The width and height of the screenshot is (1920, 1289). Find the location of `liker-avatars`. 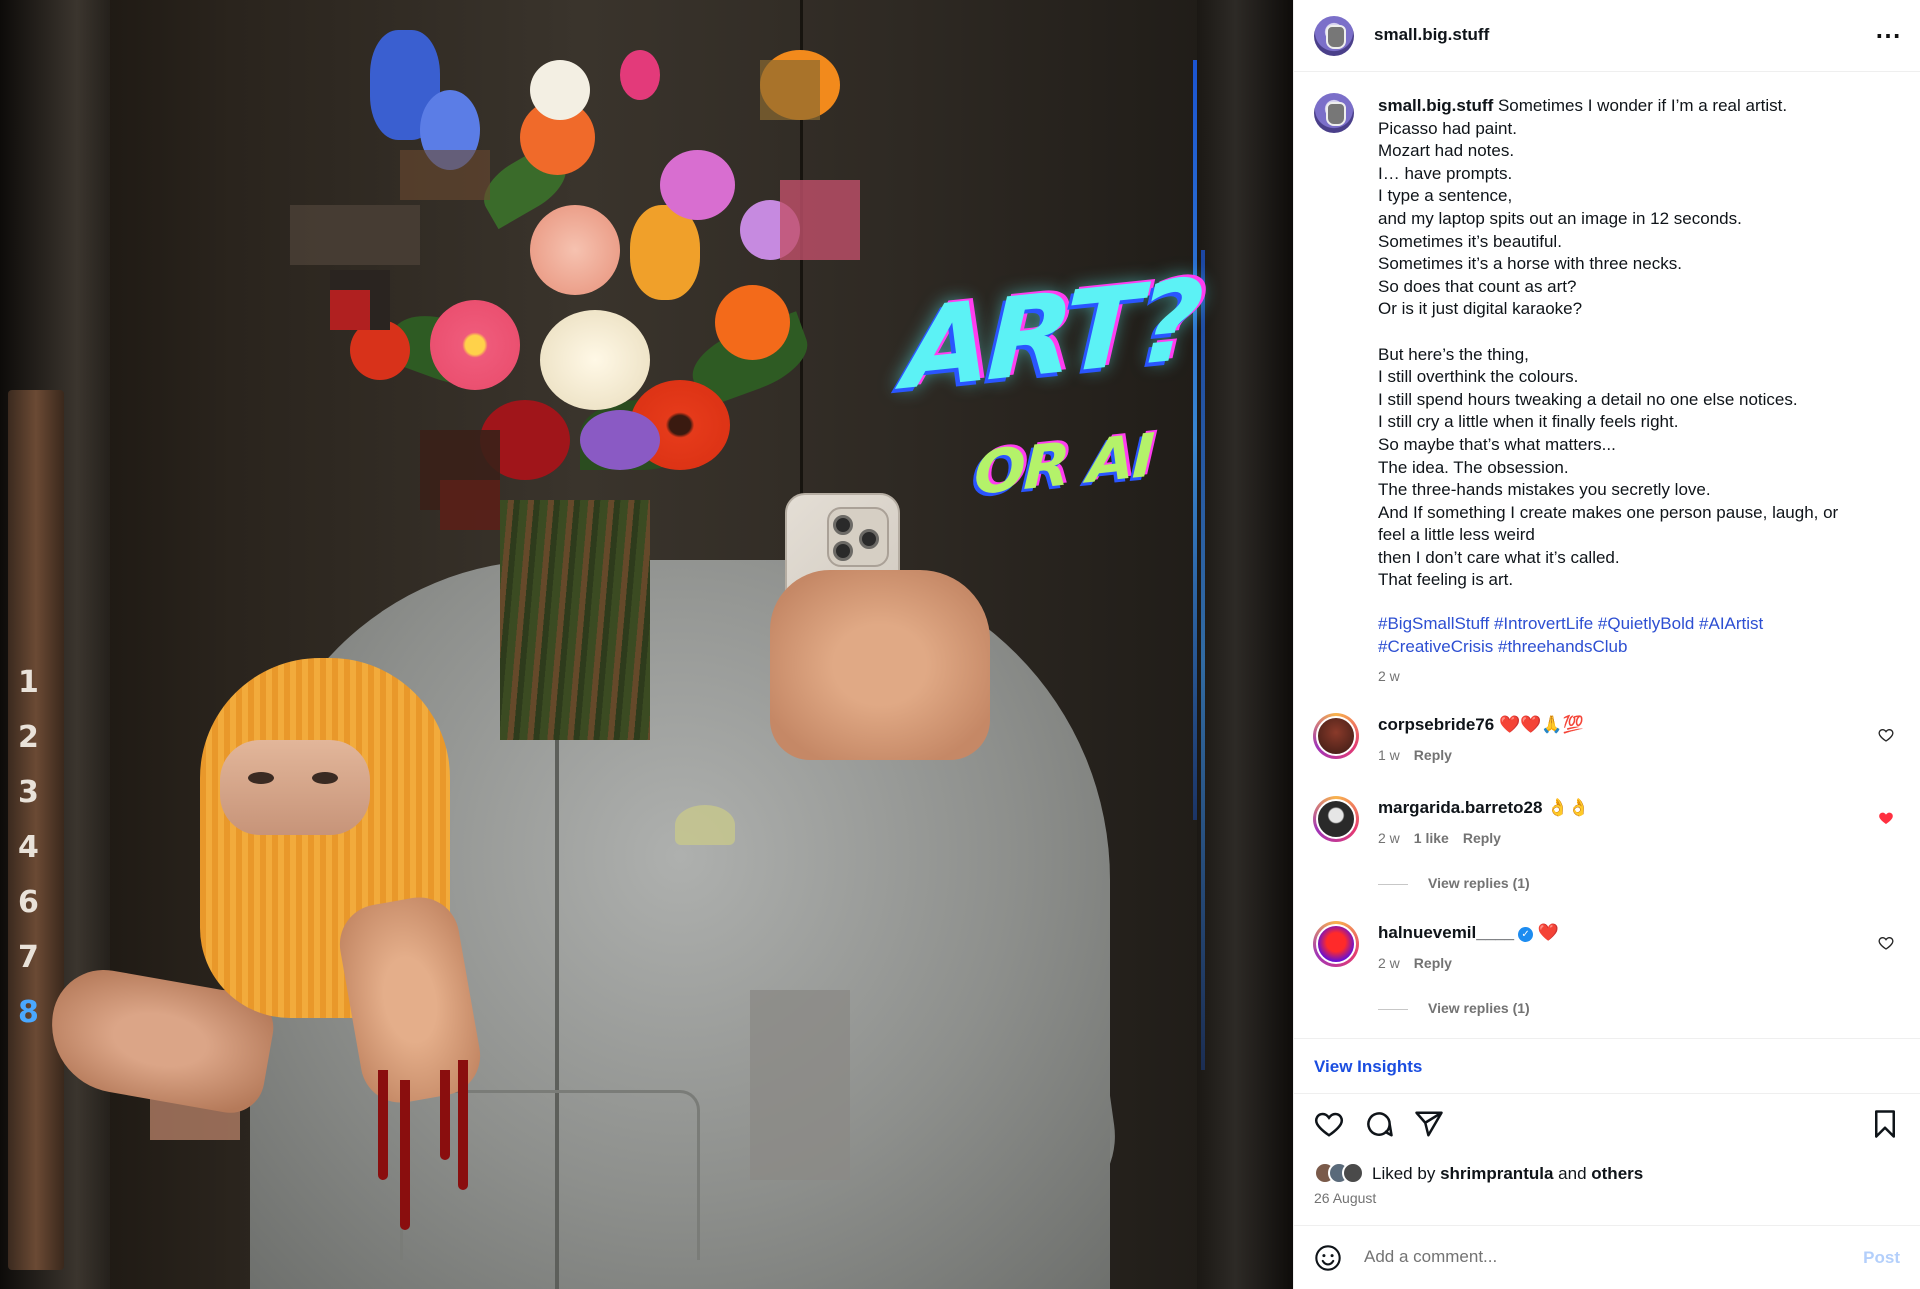

liker-avatars is located at coordinates (1339, 1173).